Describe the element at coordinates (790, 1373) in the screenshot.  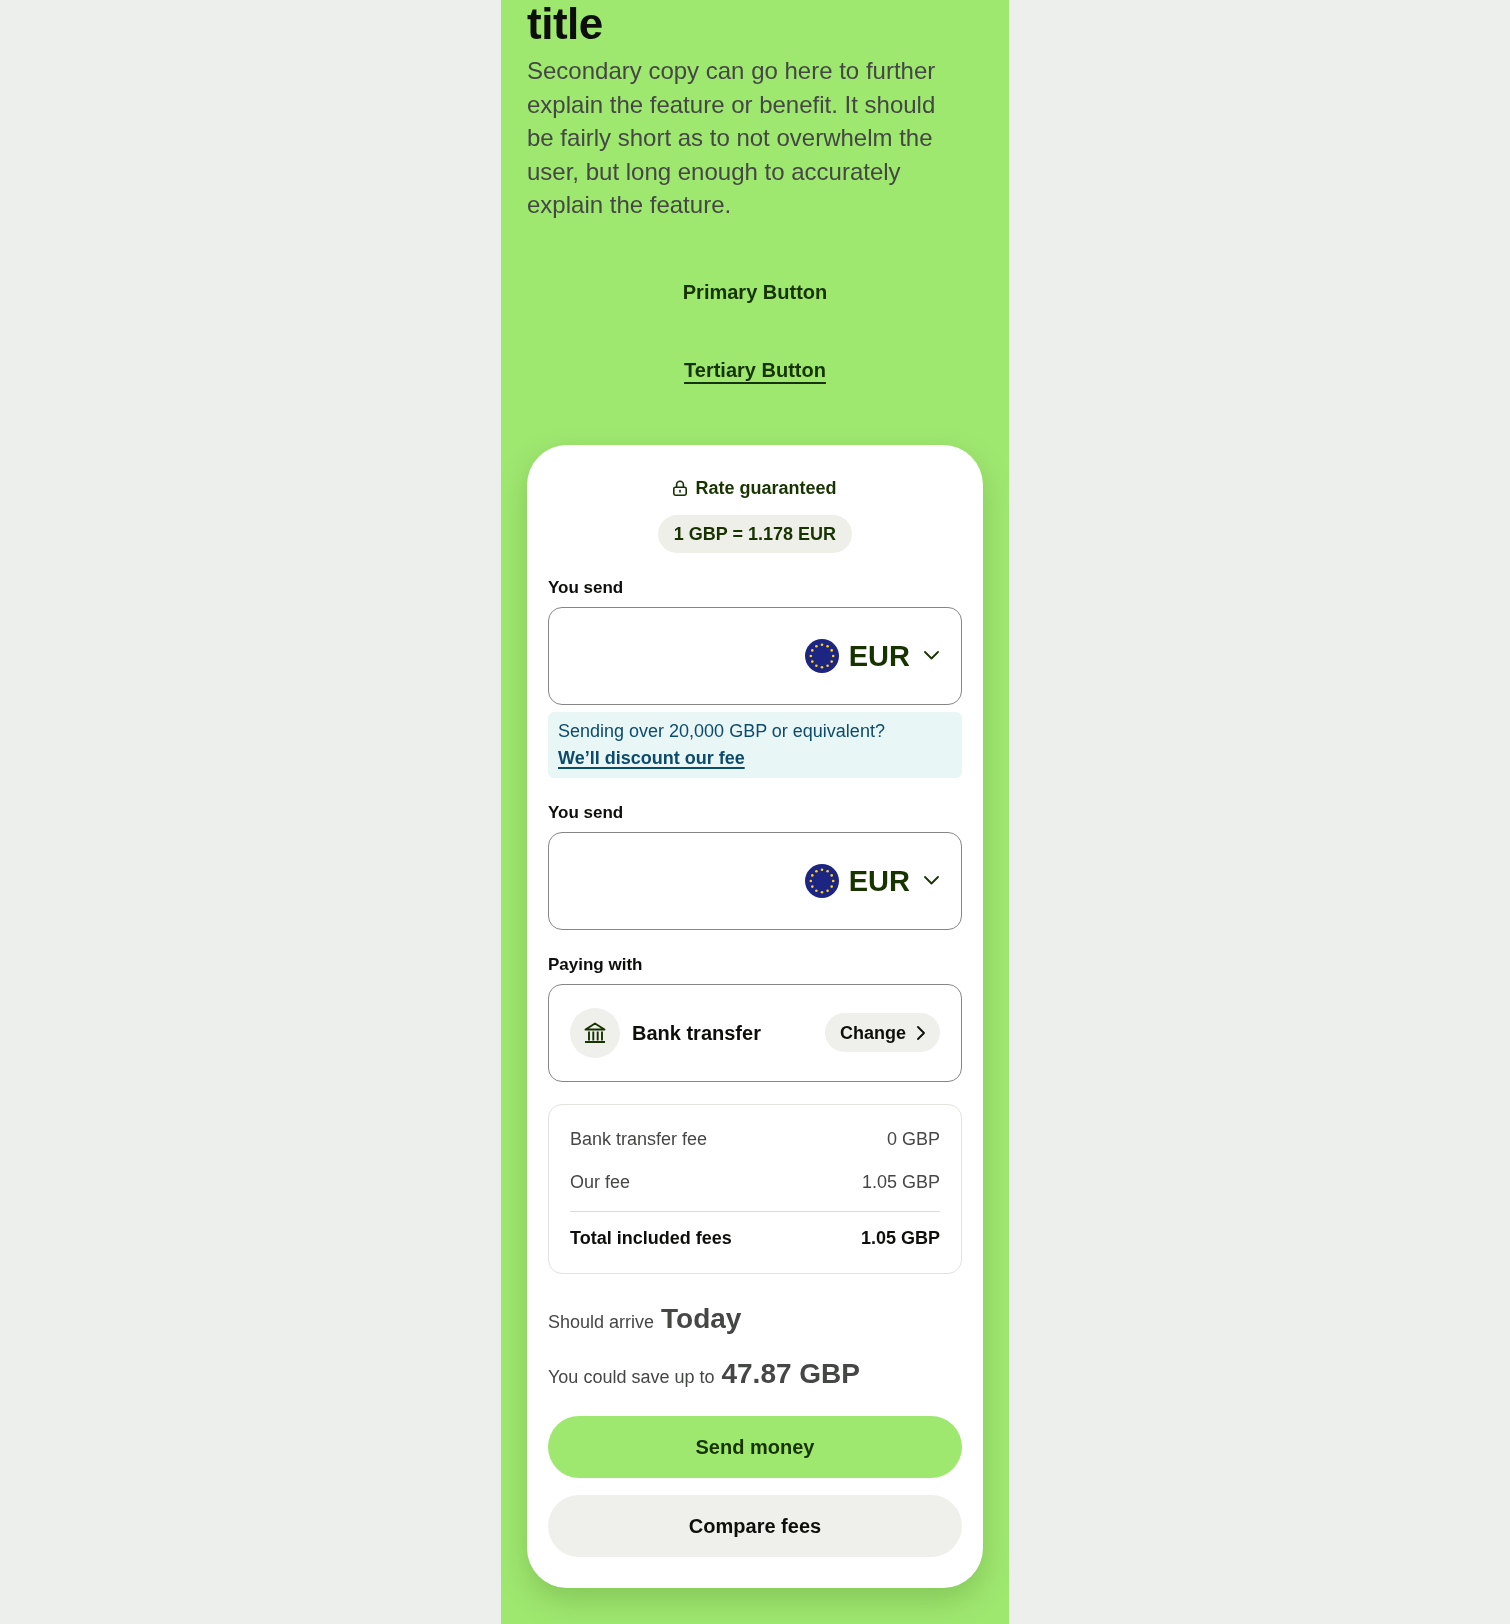
I see `savings-value: 47.87 GBP` at that location.